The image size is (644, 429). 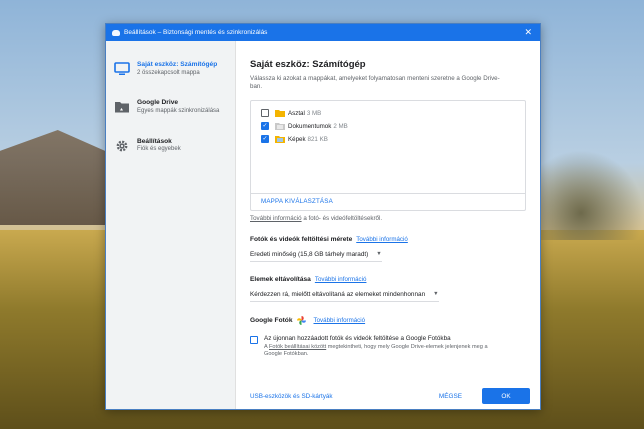 I want to click on ok-button: OK, so click(x=506, y=396).